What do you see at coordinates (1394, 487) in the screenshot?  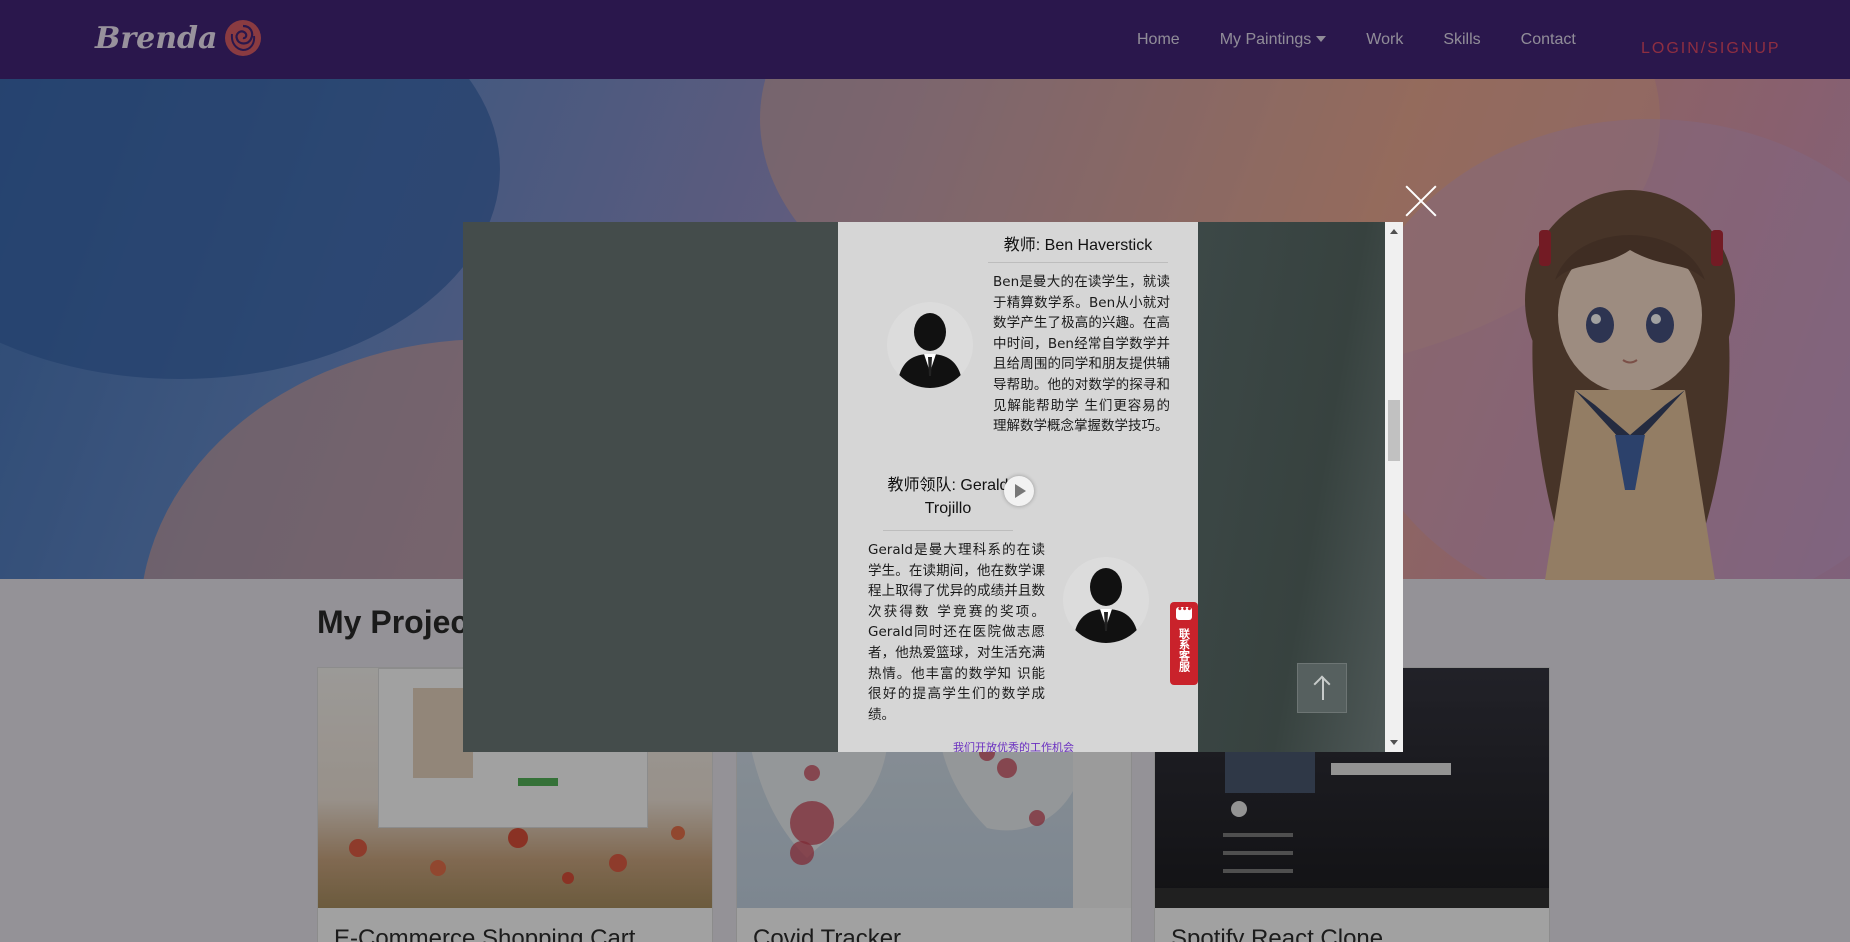 I see `modal-scrollbar` at bounding box center [1394, 487].